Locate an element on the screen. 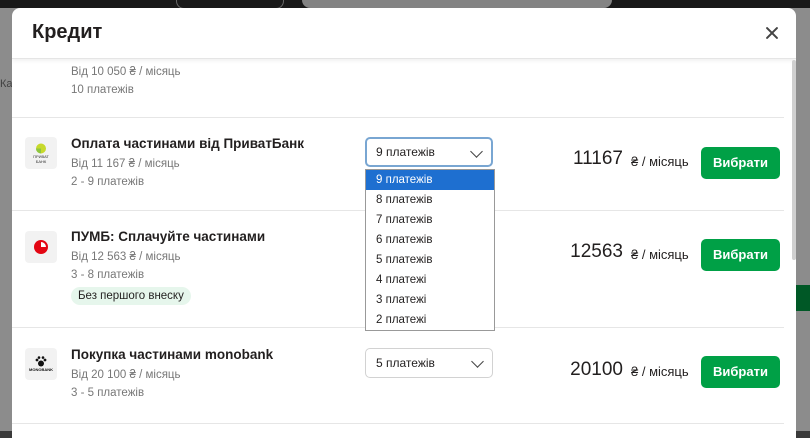 The height and width of the screenshot is (438, 810). scrollbar is located at coordinates (794, 160).